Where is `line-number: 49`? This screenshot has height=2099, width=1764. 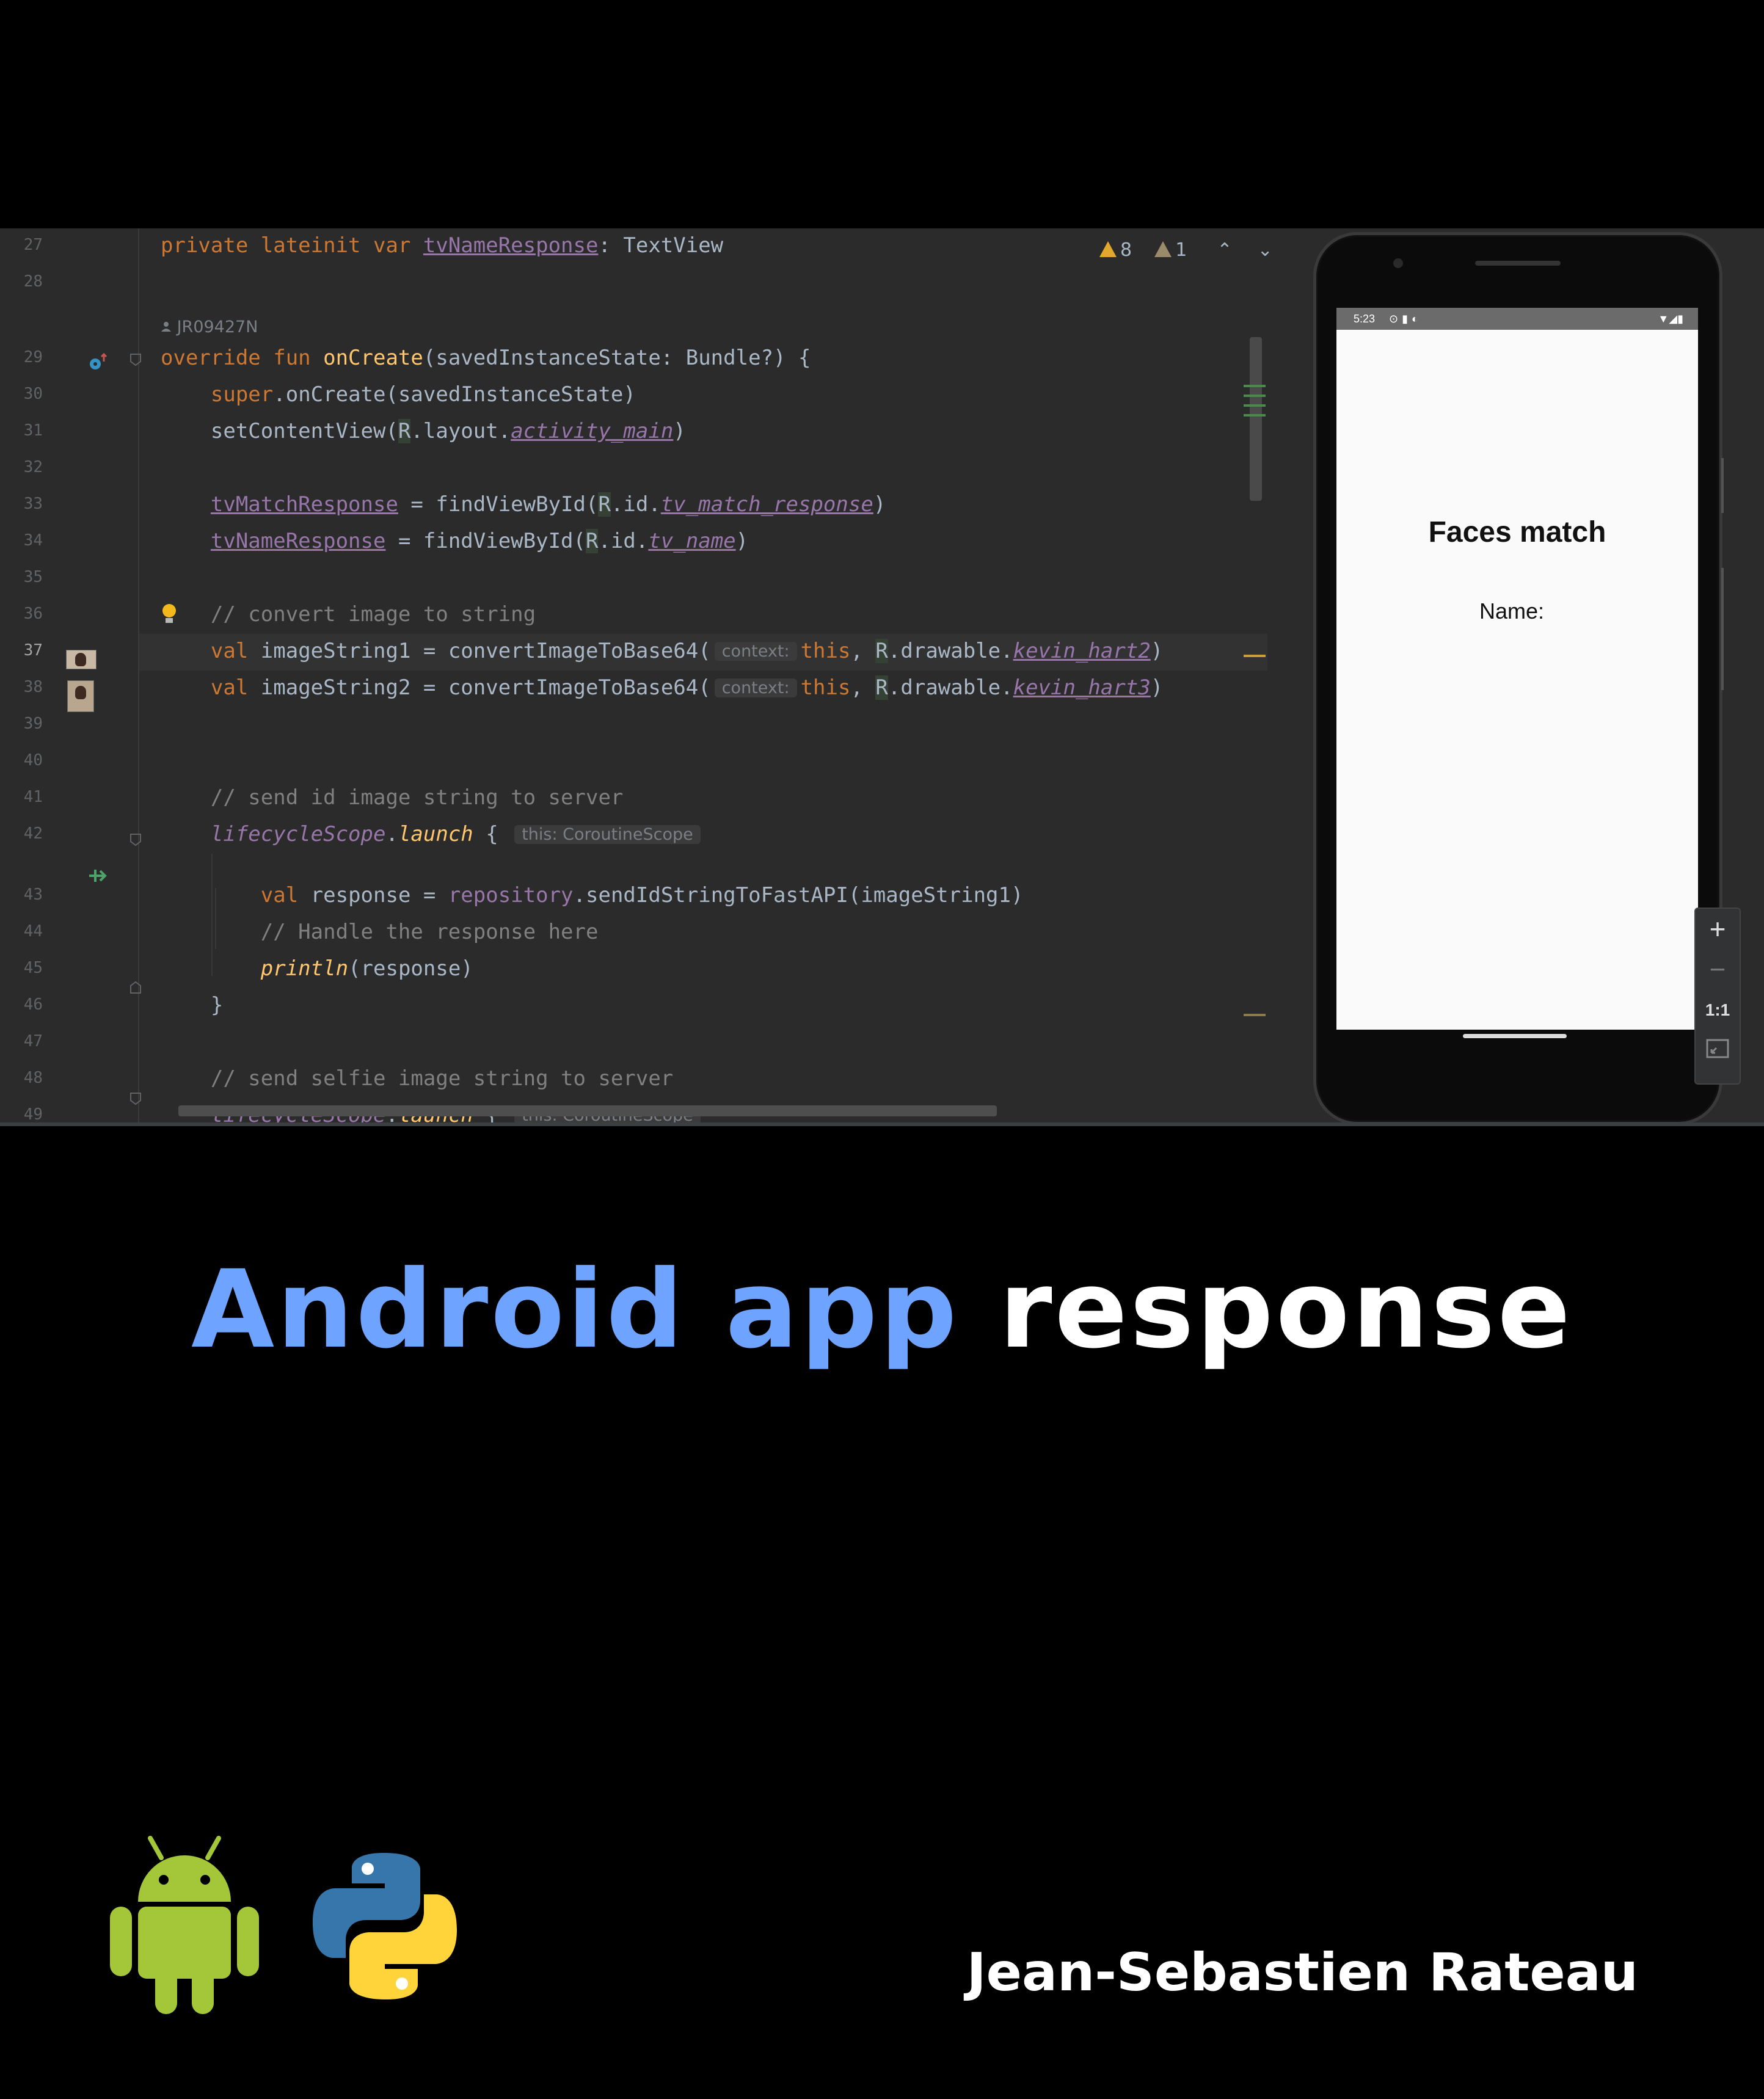 line-number: 49 is located at coordinates (33, 1114).